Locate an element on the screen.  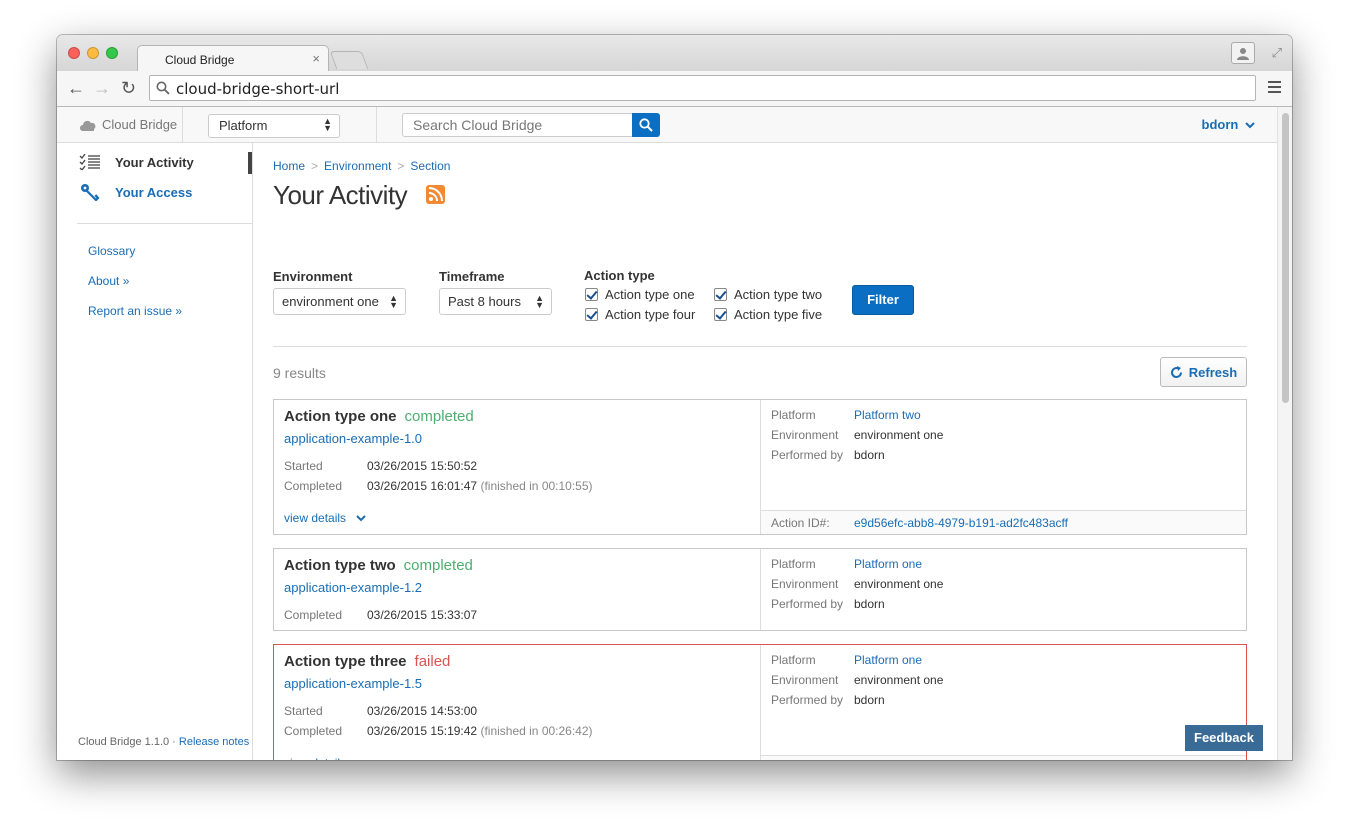
browser-tab: Cloud Bridge × is located at coordinates (233, 58).